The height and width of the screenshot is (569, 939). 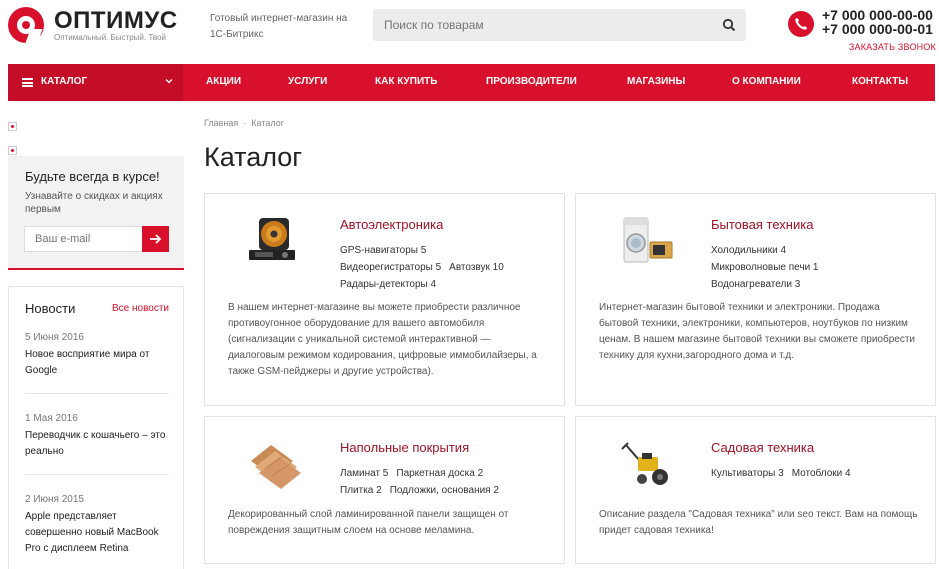 What do you see at coordinates (54, 337) in the screenshot?
I see `news-date: 5 Июня 2016` at bounding box center [54, 337].